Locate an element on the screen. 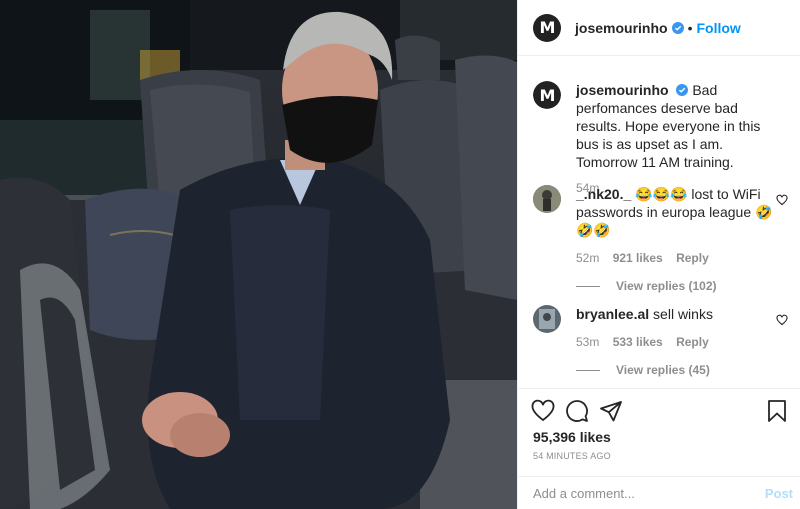 The height and width of the screenshot is (509, 800). view-replies-button: View replies (102) is located at coordinates (681, 286).